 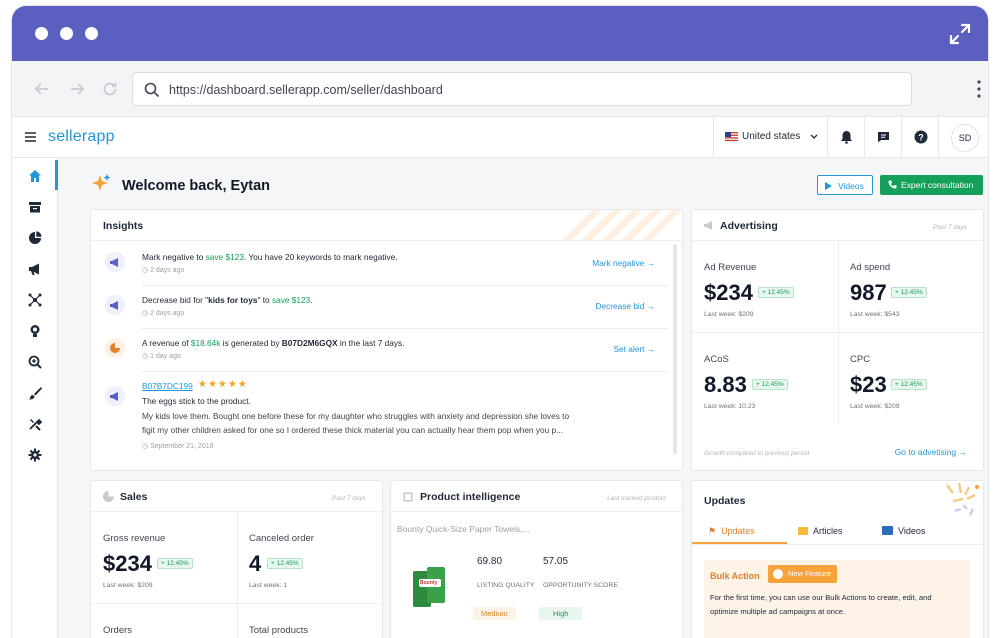 I want to click on app-logo: sellerapp, so click(x=81, y=137).